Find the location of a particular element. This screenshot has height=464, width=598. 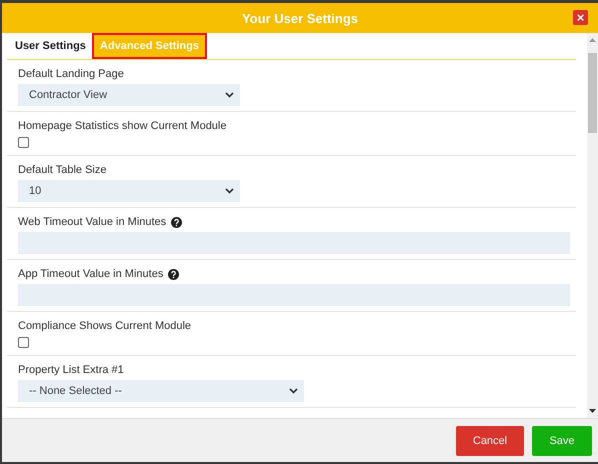

field-label: Default Table Size is located at coordinates (62, 170).